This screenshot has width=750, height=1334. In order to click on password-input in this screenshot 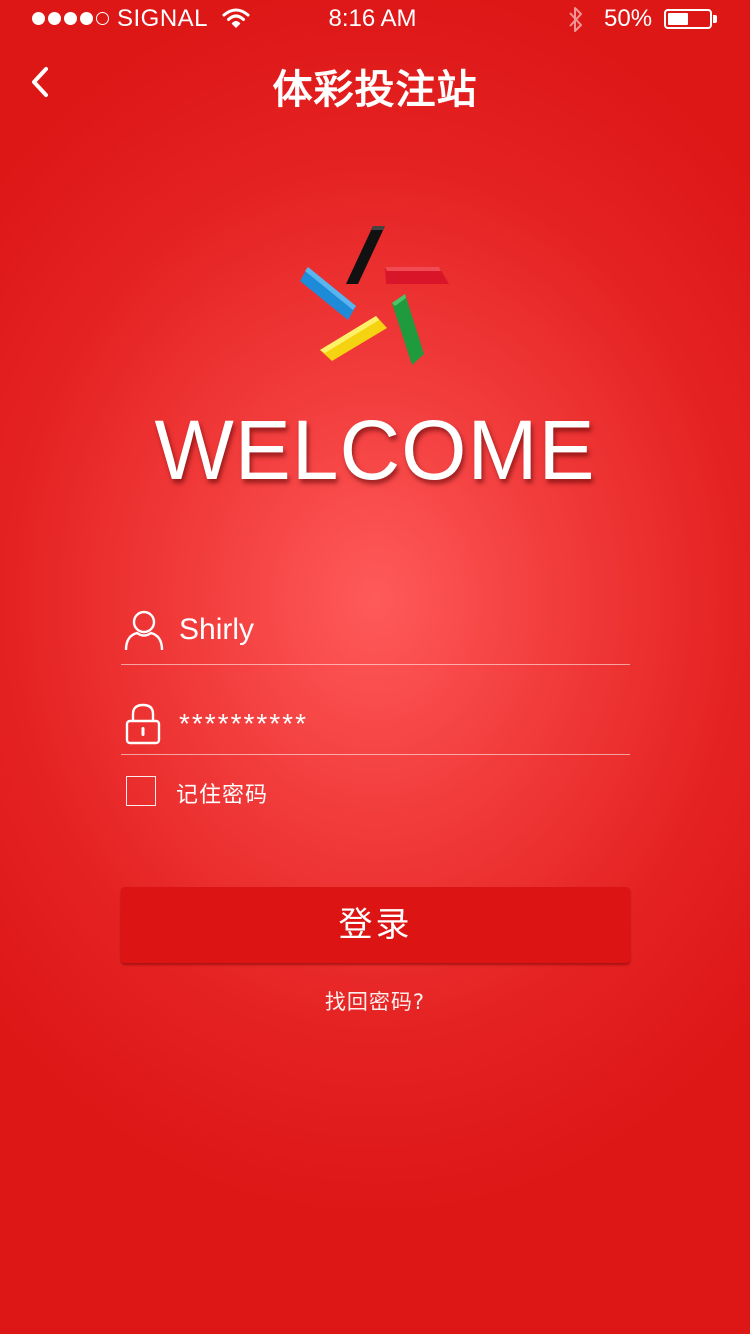, I will do `click(404, 724)`.